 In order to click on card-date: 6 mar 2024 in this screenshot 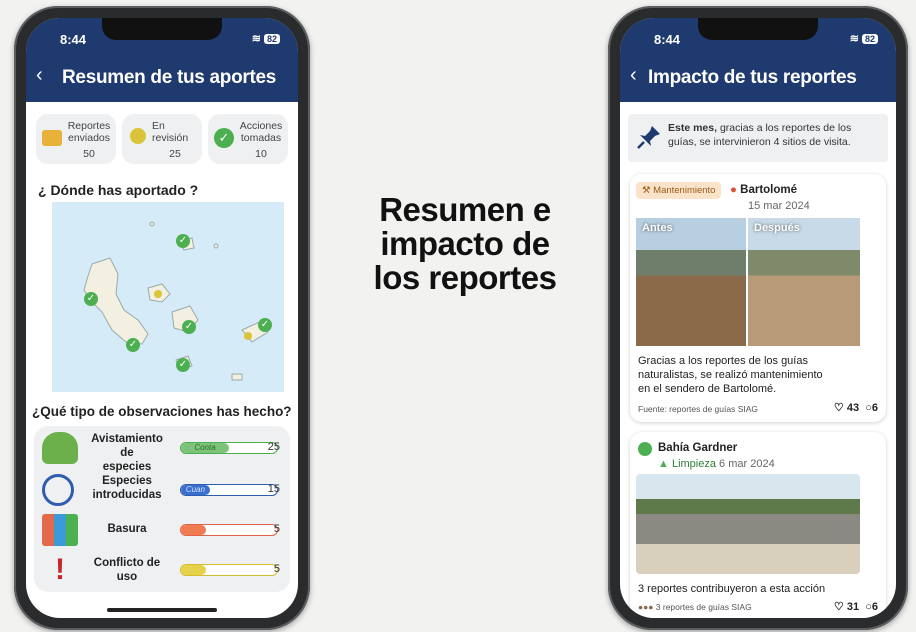, I will do `click(747, 464)`.